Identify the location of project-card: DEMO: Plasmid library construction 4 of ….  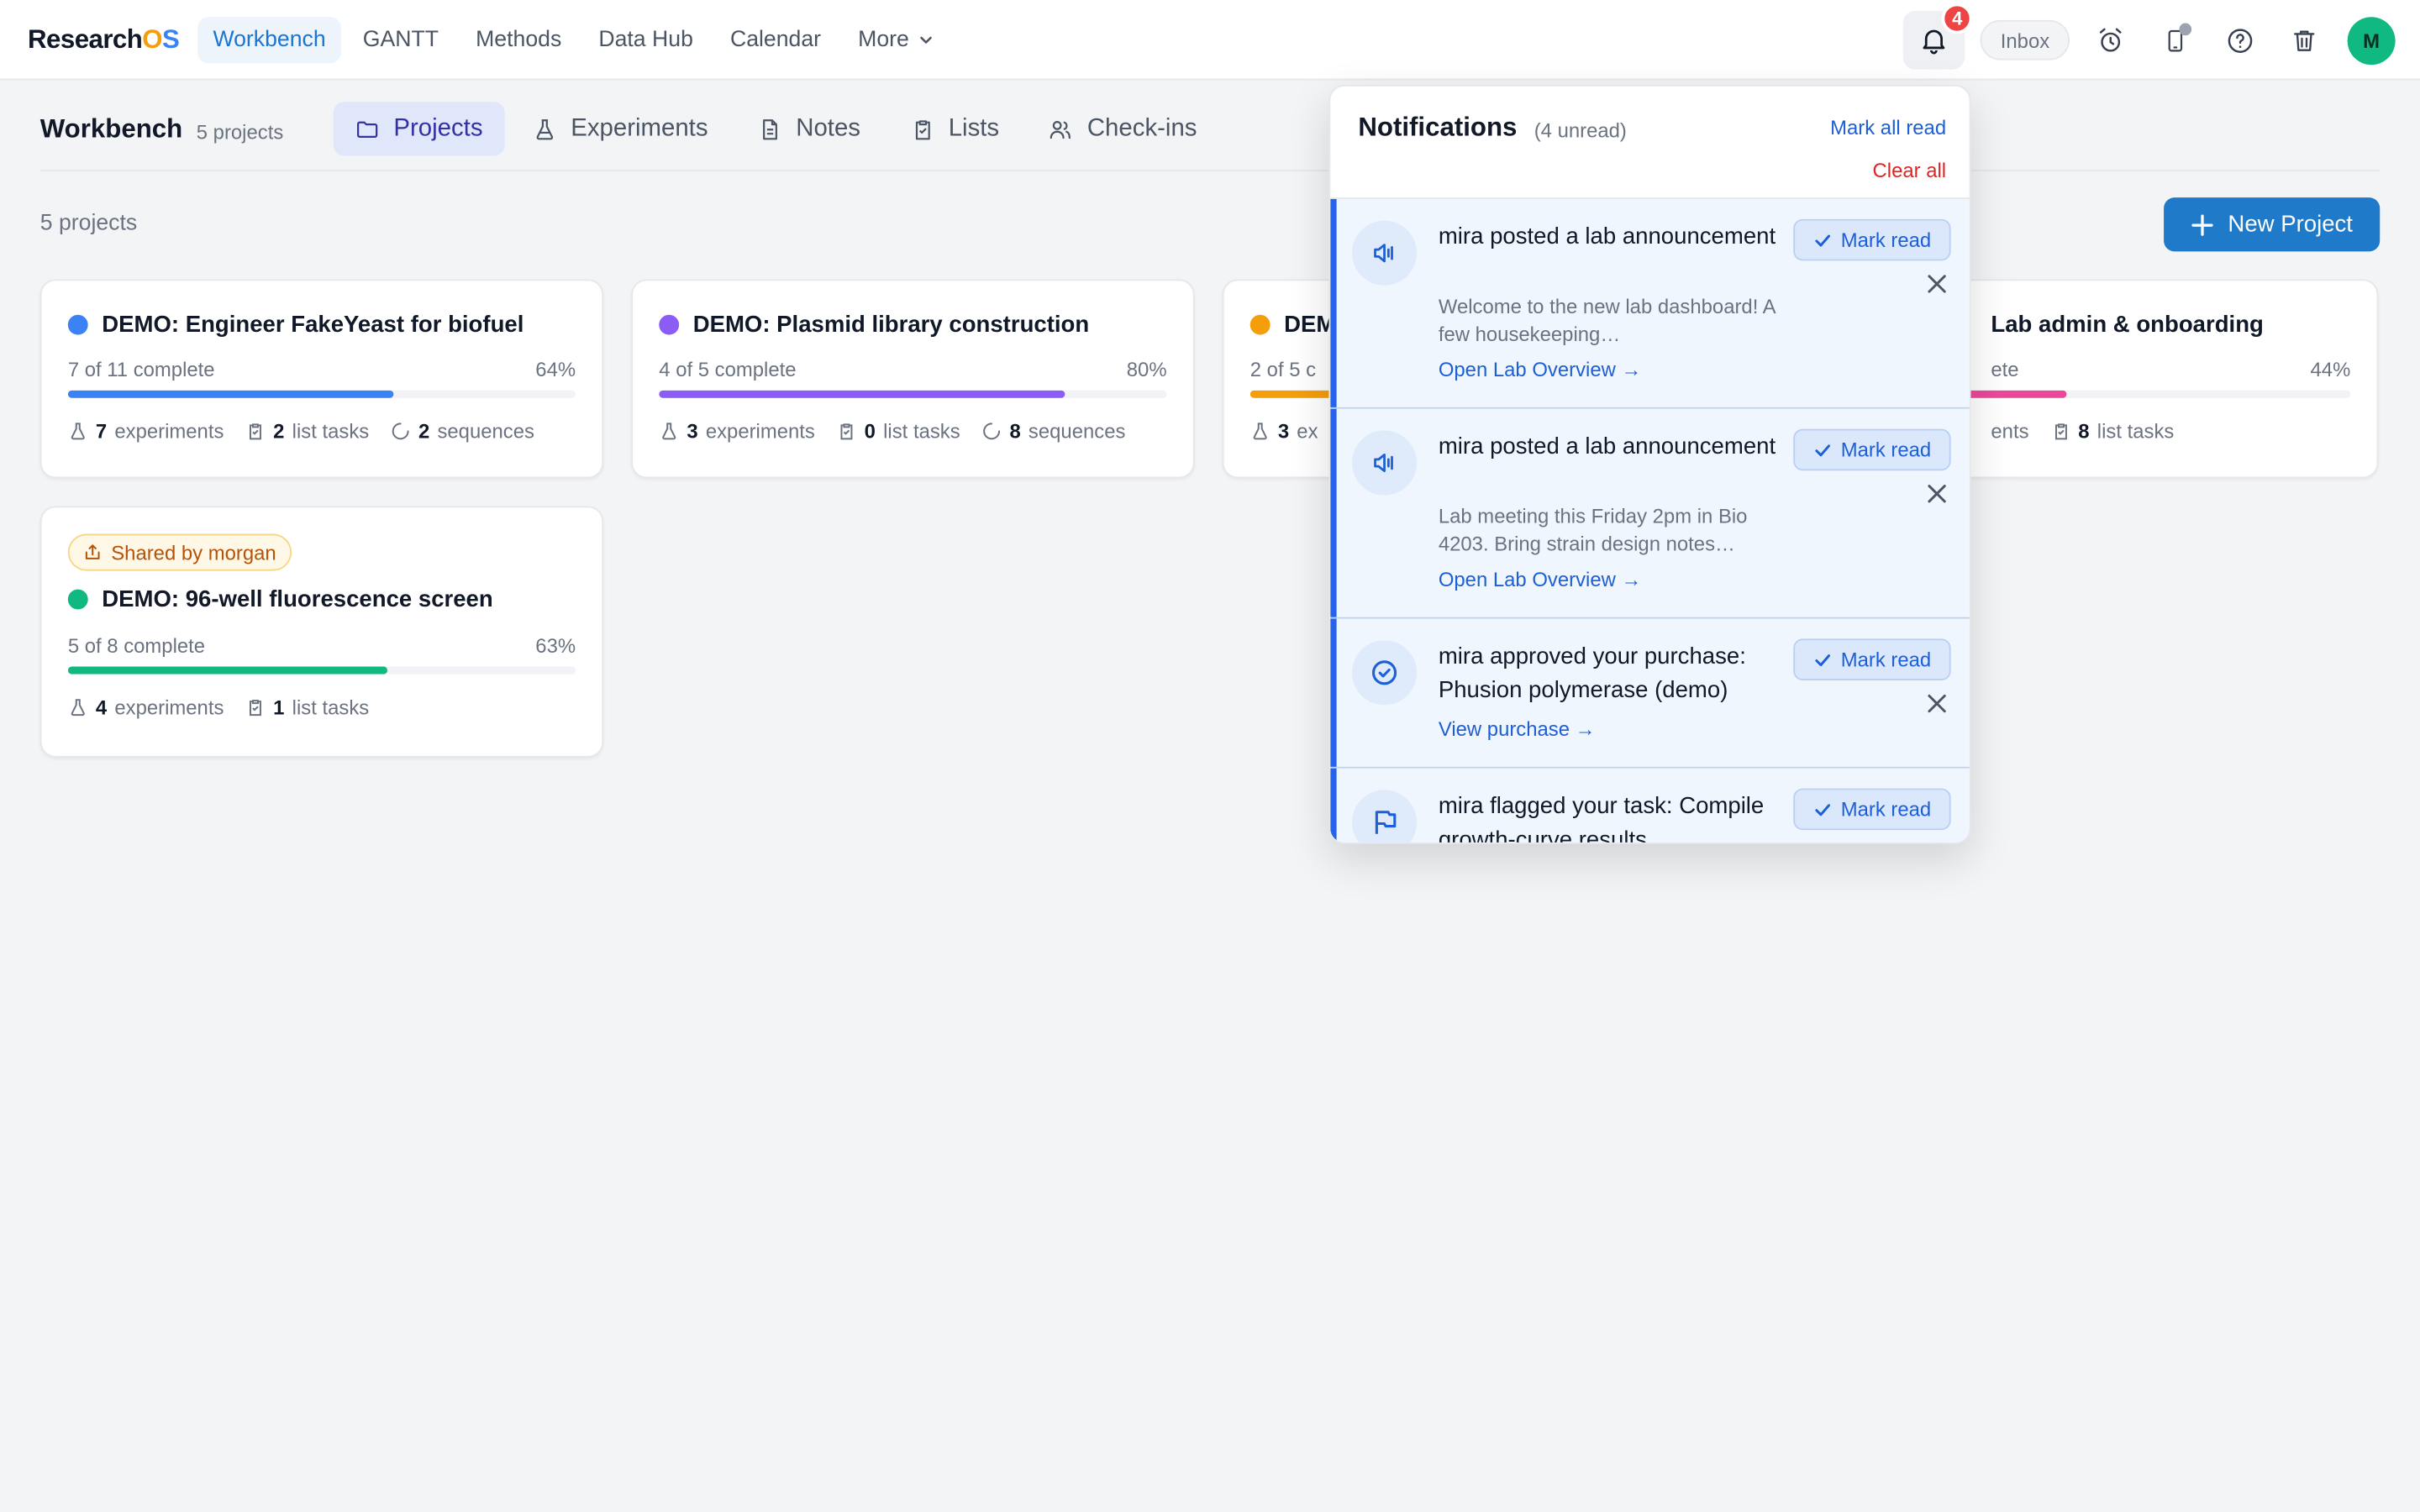
(913, 379).